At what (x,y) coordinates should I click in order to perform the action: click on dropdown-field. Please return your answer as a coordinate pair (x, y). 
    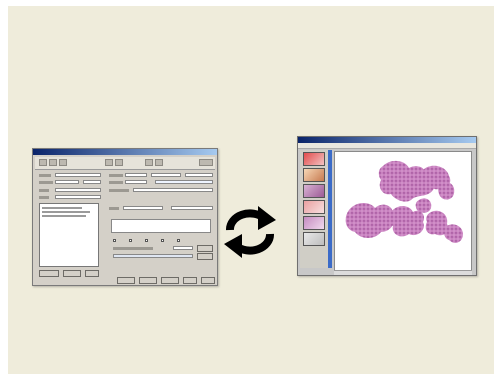
    Looking at the image, I should click on (184, 182).